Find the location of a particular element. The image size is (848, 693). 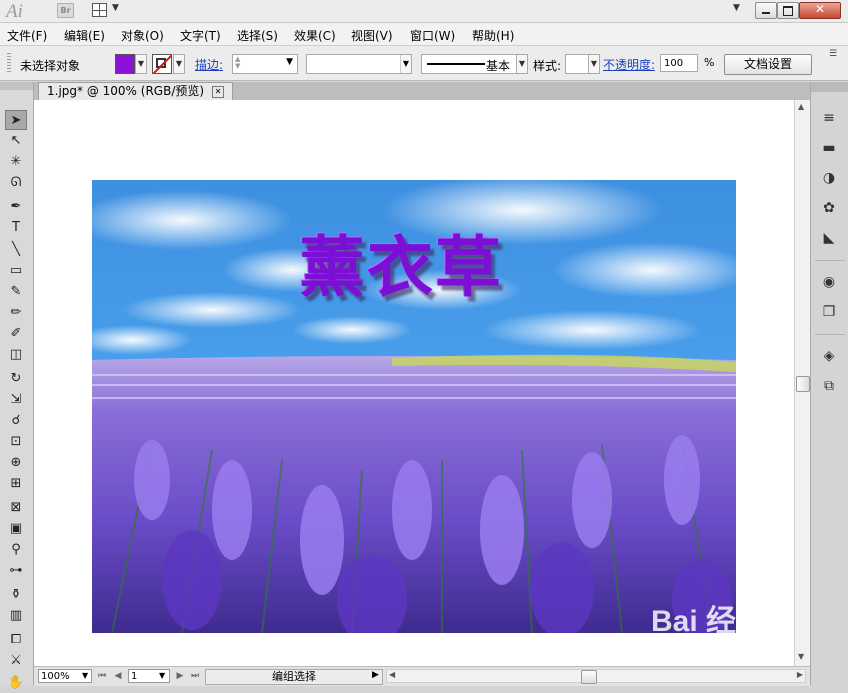

stroke-dropdown: ▼ is located at coordinates (179, 64).